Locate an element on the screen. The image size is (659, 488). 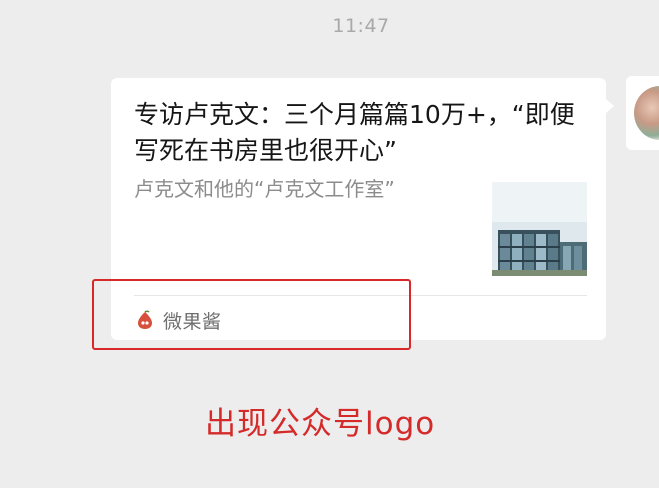
article-title: 专访卢克文：三个月篇篇10万+，“即便写死在书房里也很开心” is located at coordinates (354, 132).